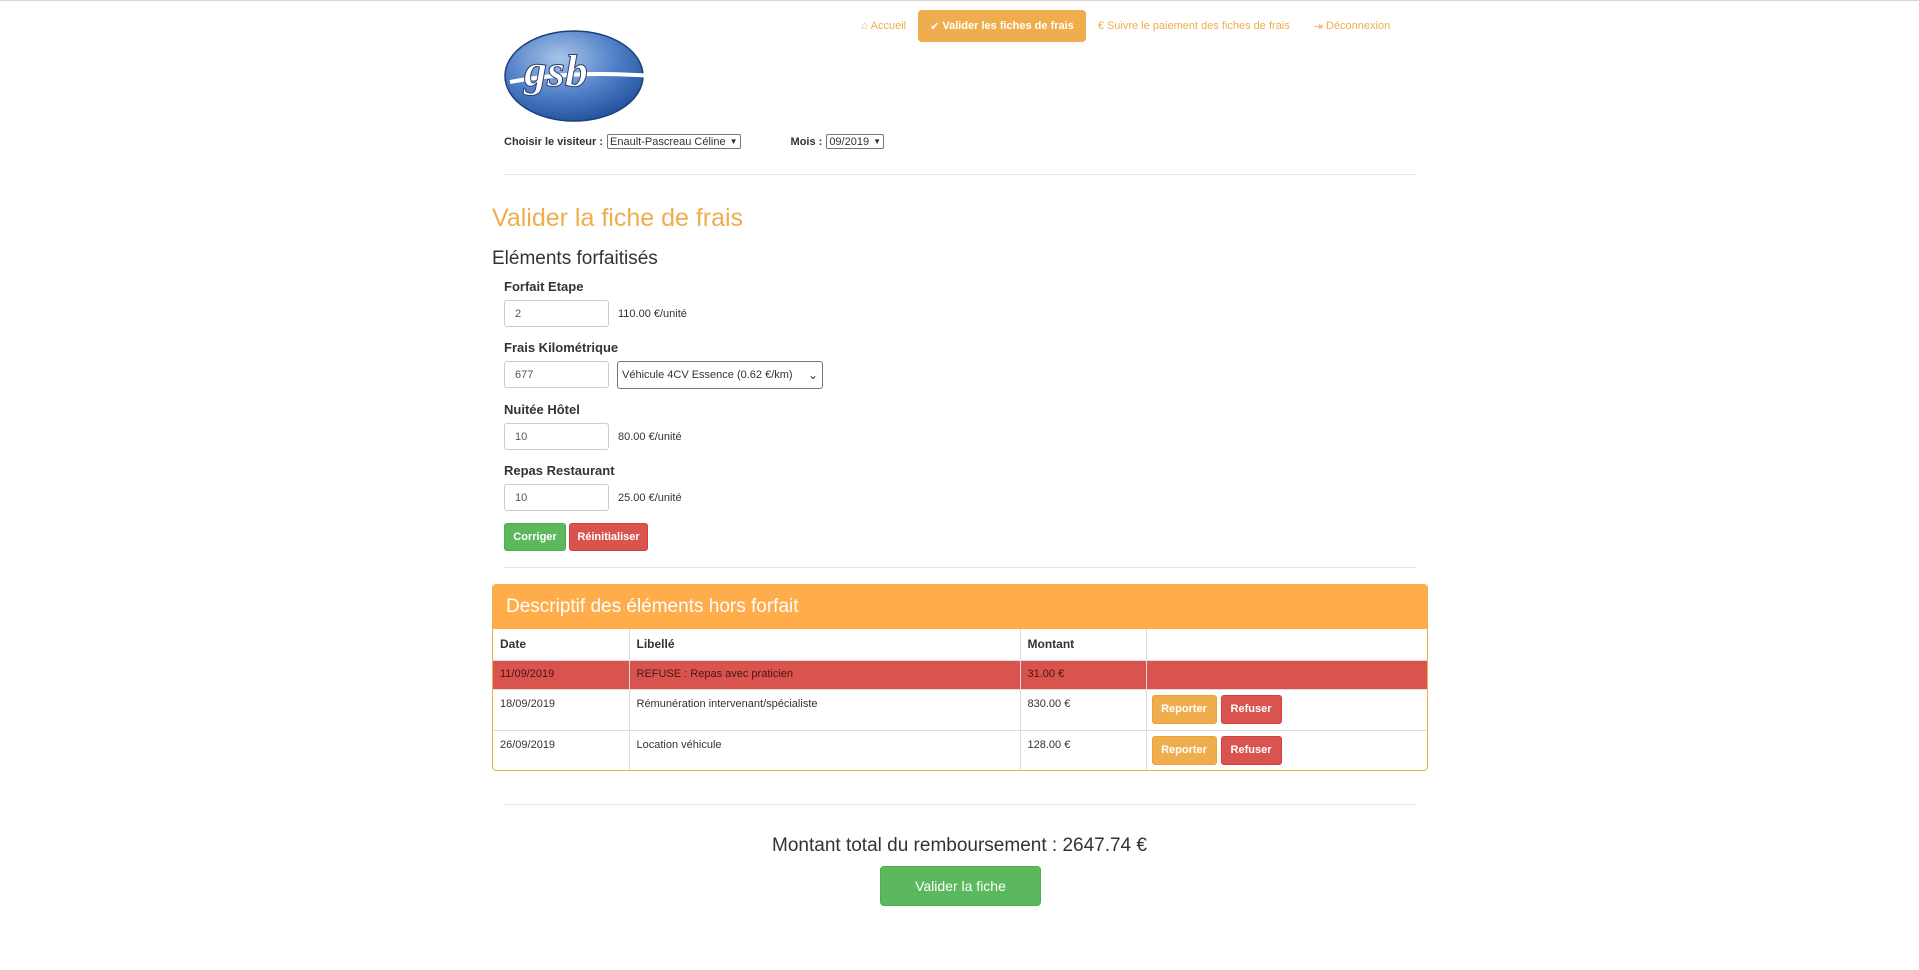  What do you see at coordinates (618, 218) in the screenshot?
I see `page-title: Valider la fiche de frais` at bounding box center [618, 218].